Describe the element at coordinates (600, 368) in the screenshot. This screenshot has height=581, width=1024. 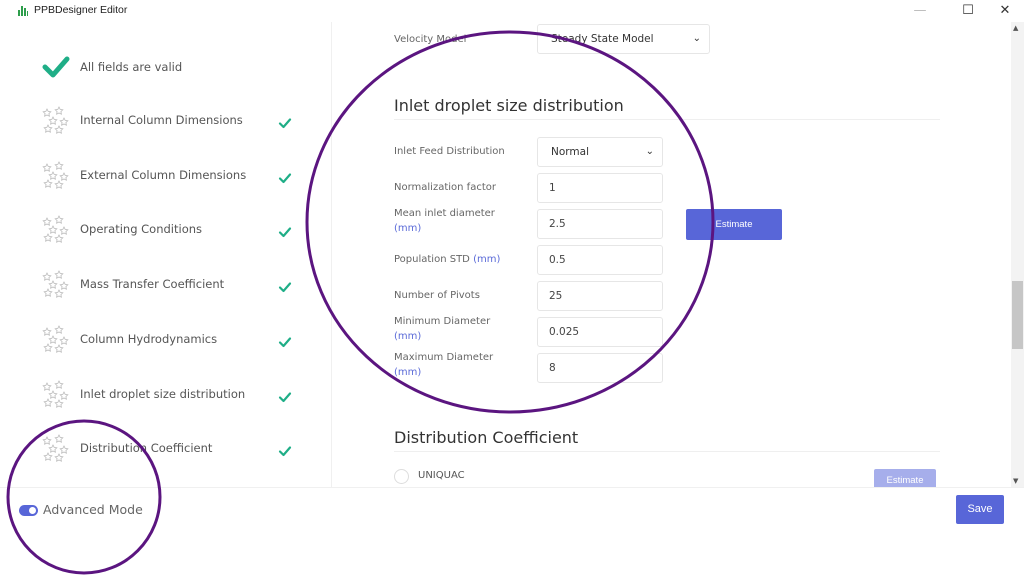
I see `field-input: 8` at that location.